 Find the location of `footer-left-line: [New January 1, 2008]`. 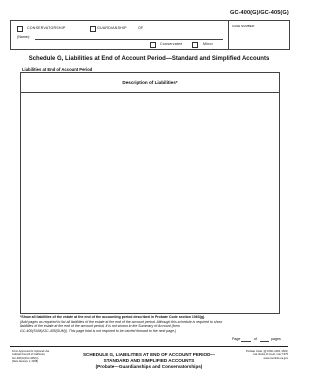

footer-left-line: [New January 1, 2008] is located at coordinates (25, 361).